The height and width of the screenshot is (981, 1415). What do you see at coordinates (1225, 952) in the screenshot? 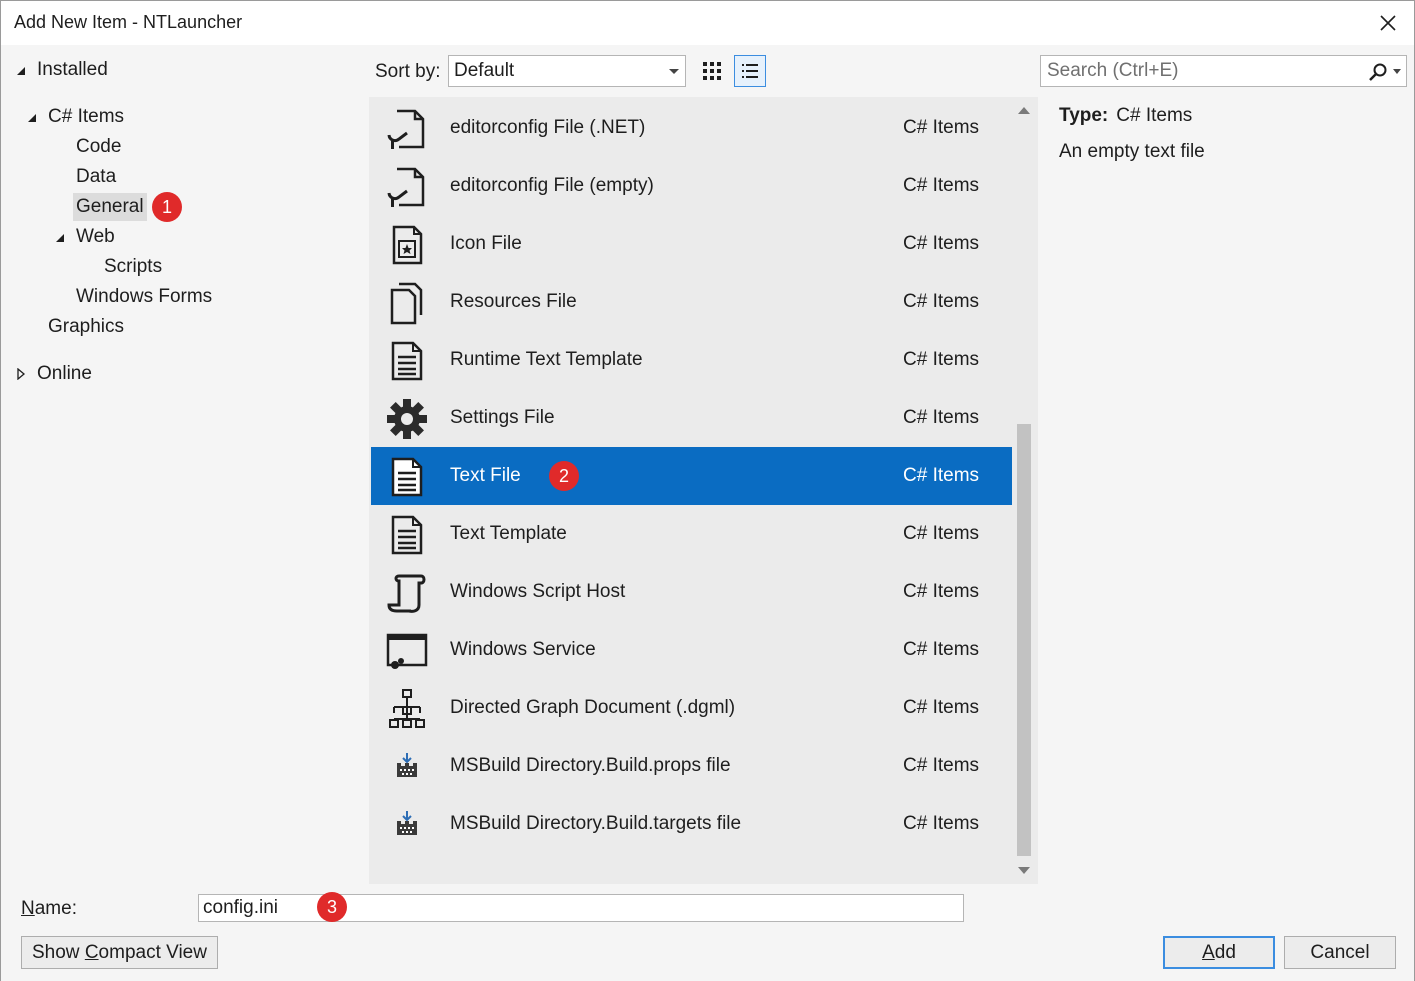
I see `add-label-rest: dd` at bounding box center [1225, 952].